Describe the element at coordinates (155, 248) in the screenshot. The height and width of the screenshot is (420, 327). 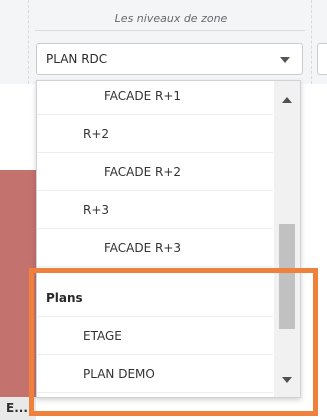
I see `list-item-facade-r-3: FACADE R+3` at that location.